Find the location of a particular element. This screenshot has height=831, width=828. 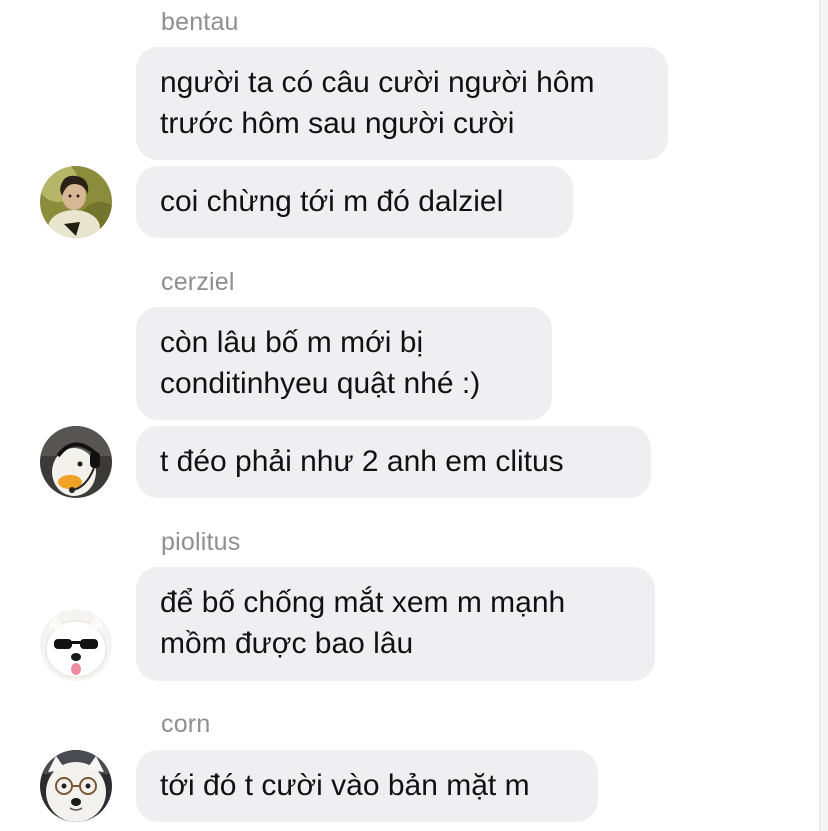

scrollbar-track is located at coordinates (823, 415).